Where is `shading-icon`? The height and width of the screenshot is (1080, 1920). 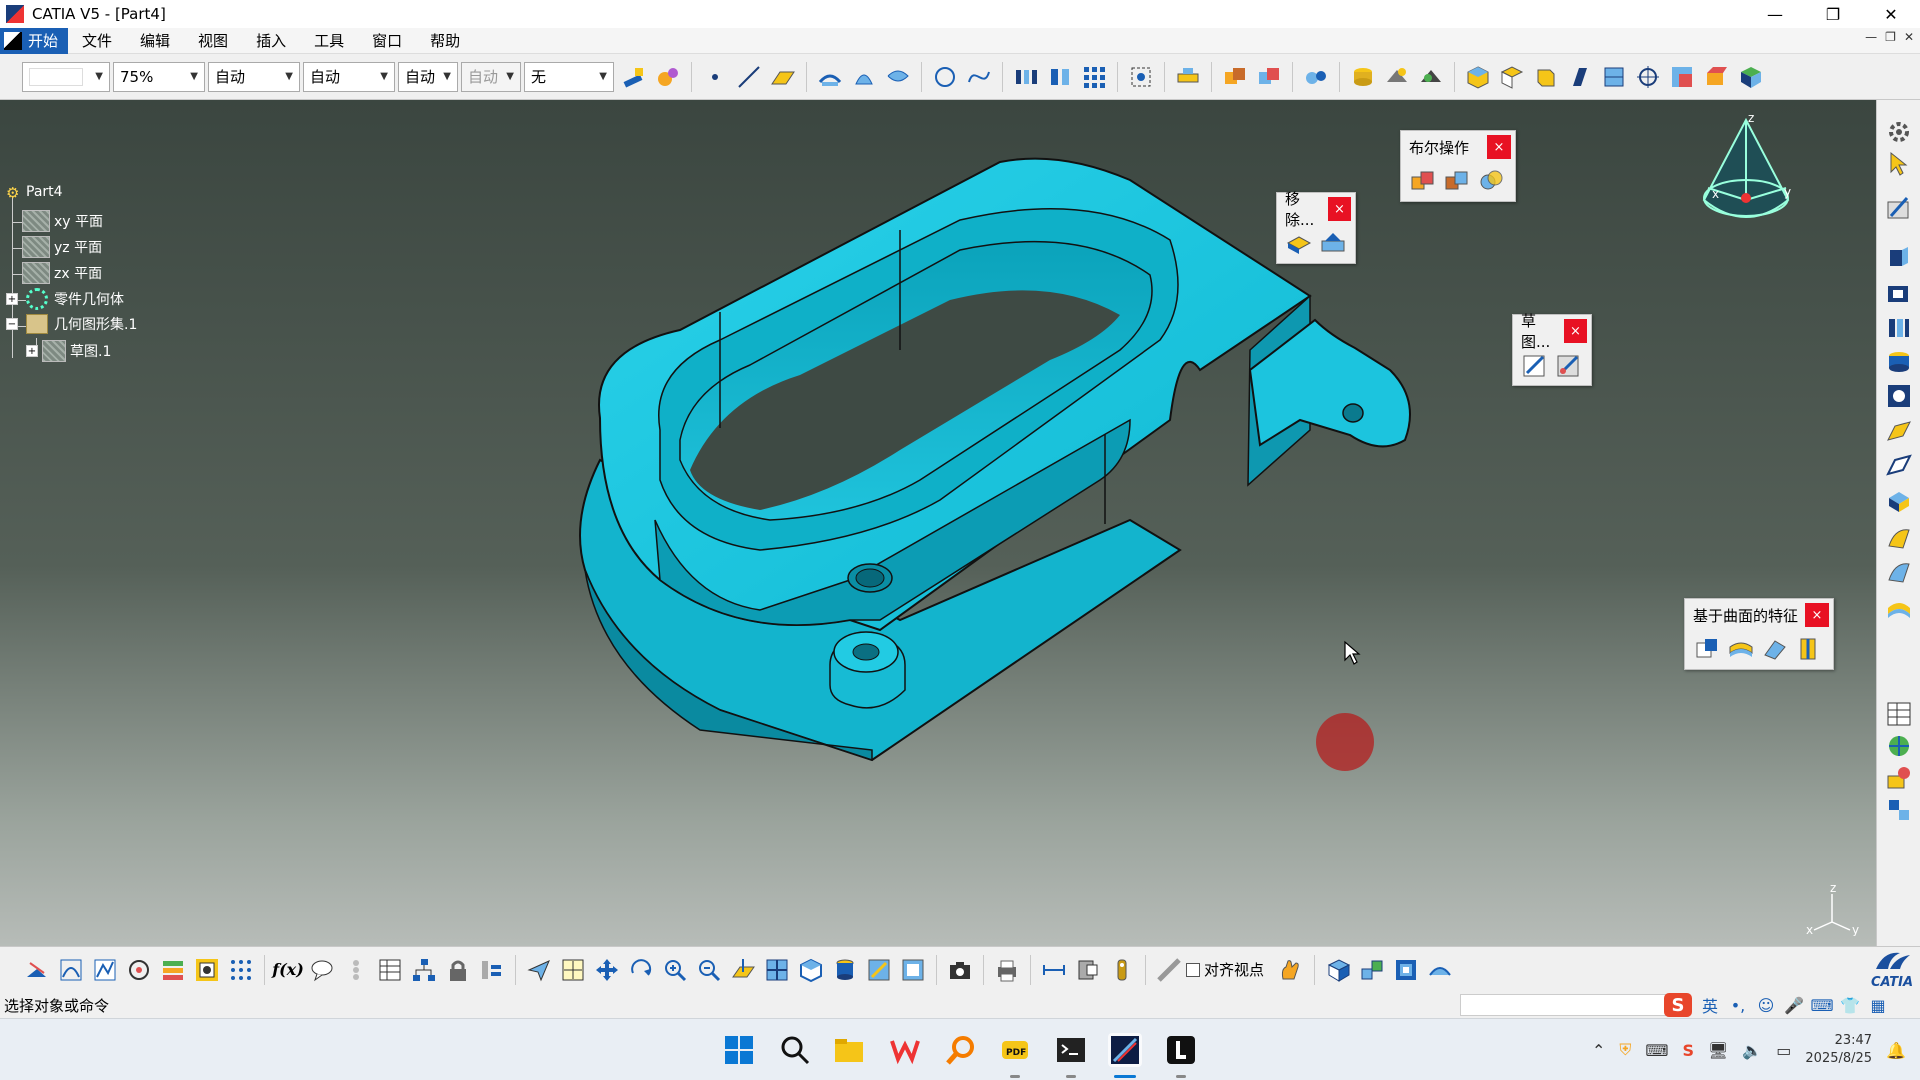 shading-icon is located at coordinates (845, 970).